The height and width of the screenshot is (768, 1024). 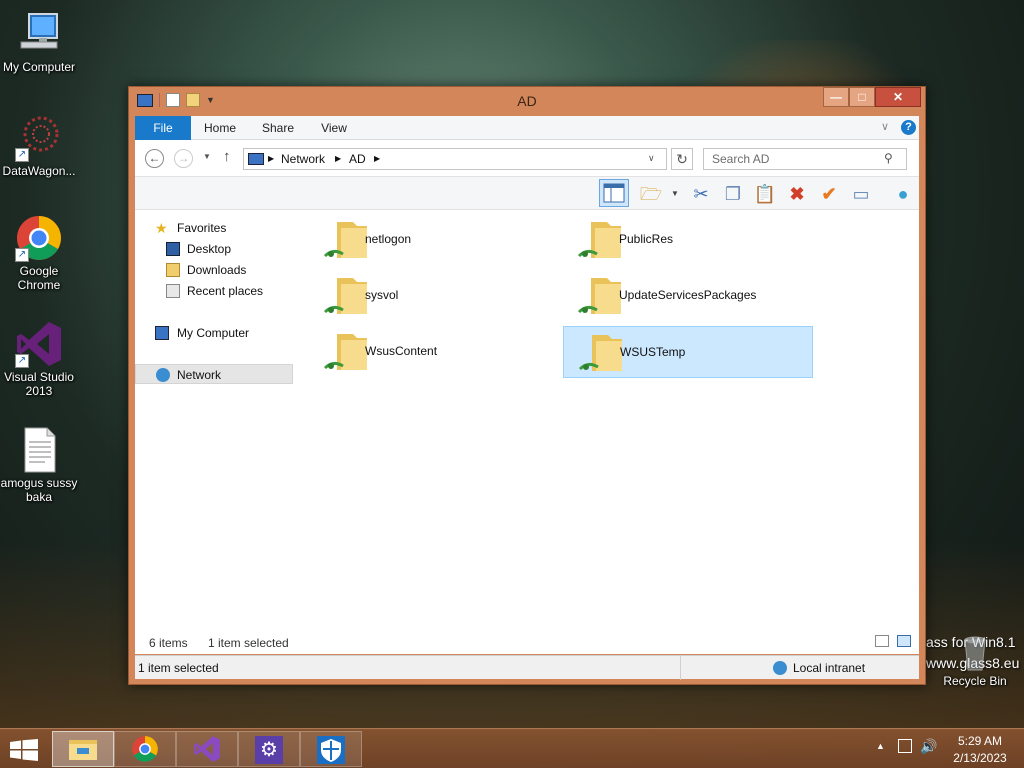 I want to click on desktop-icon-recycle-bin: Recycle Bin, so click(x=975, y=660).